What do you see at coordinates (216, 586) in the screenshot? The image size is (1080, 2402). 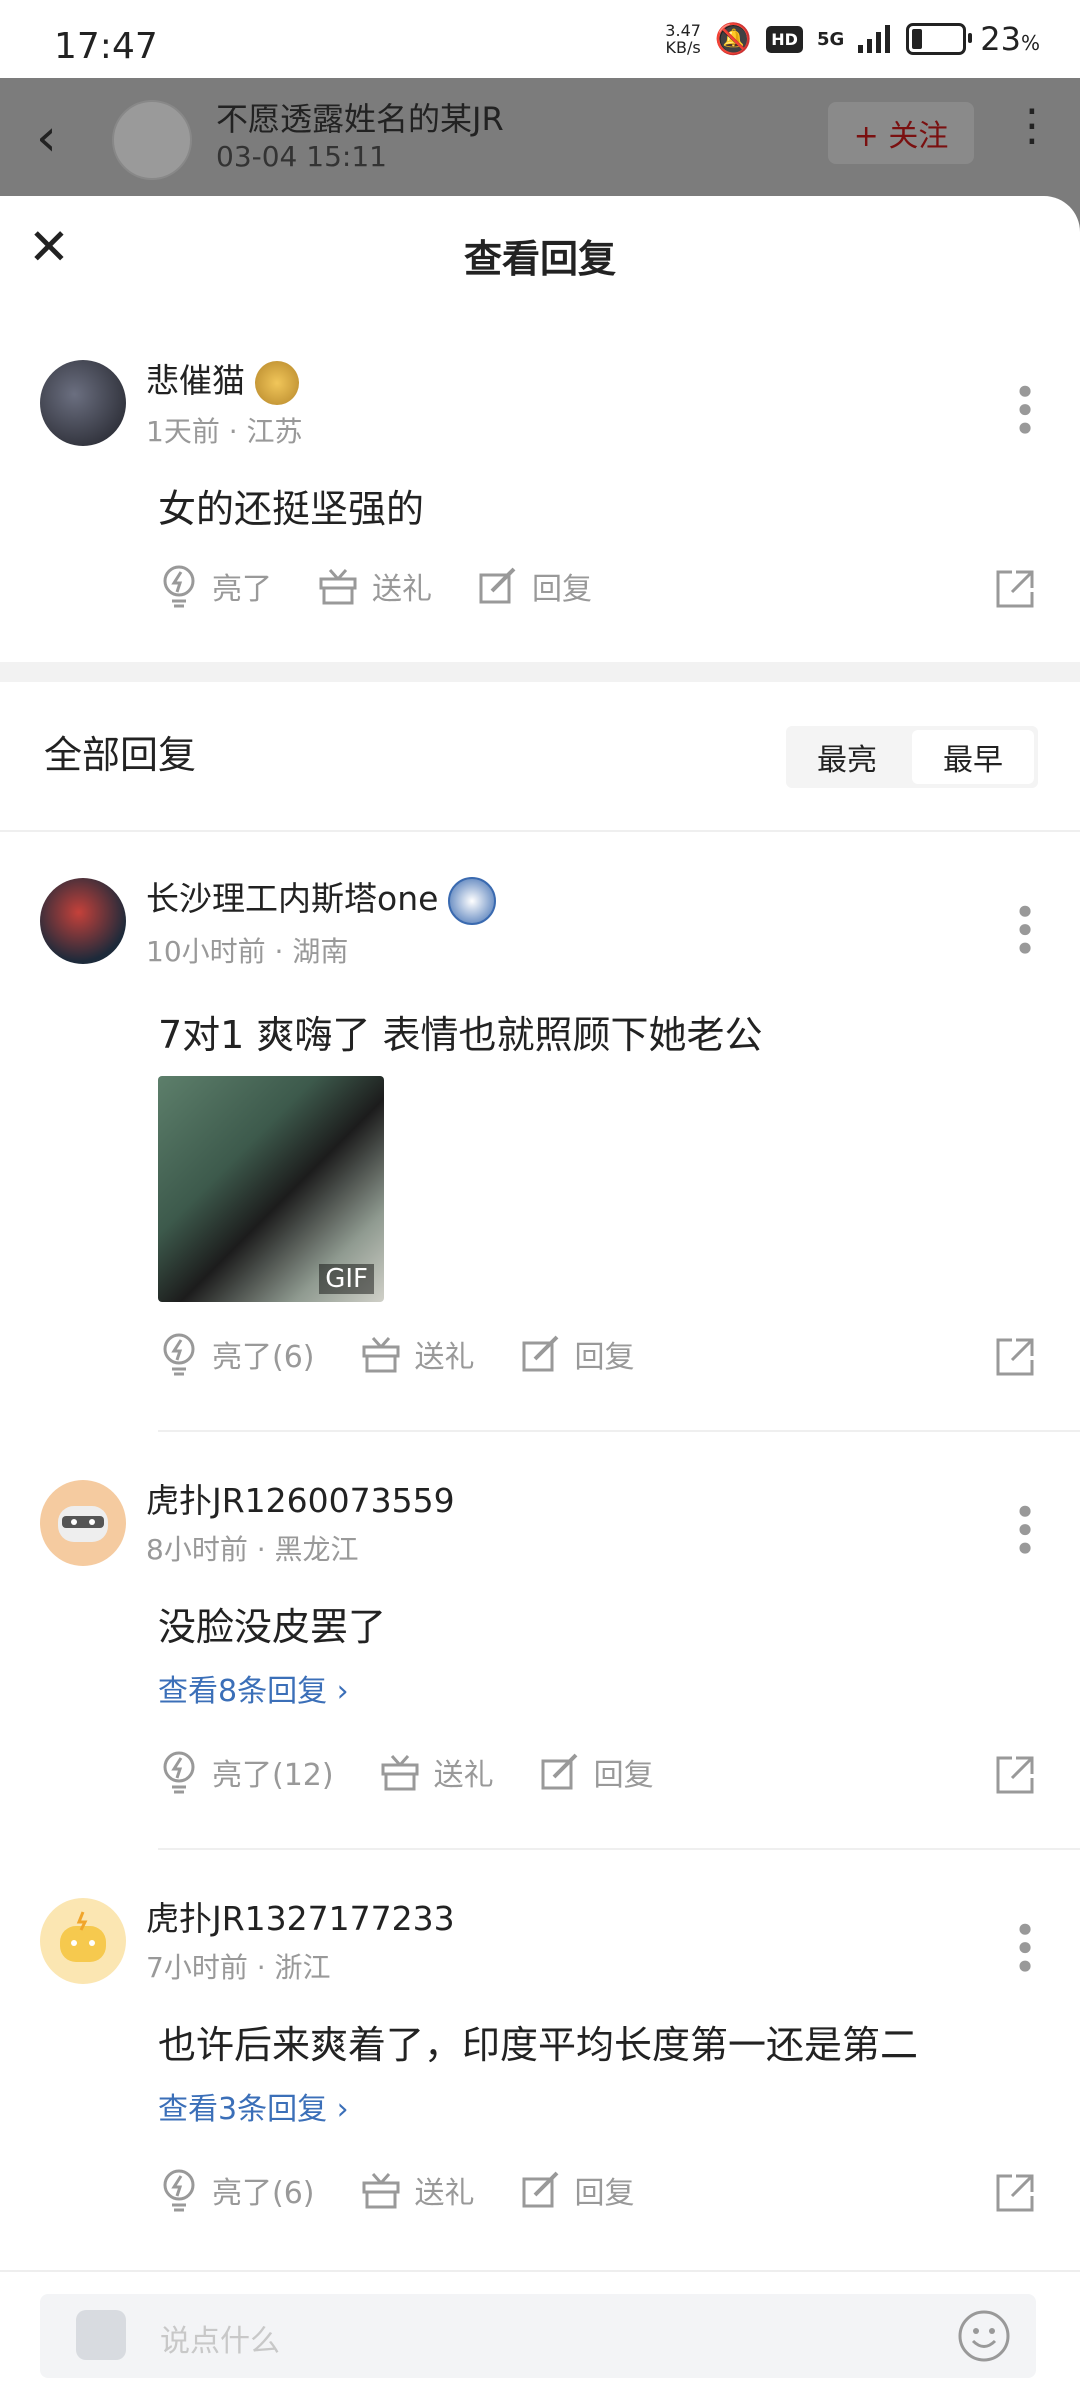 I see `like-button: 亮了` at bounding box center [216, 586].